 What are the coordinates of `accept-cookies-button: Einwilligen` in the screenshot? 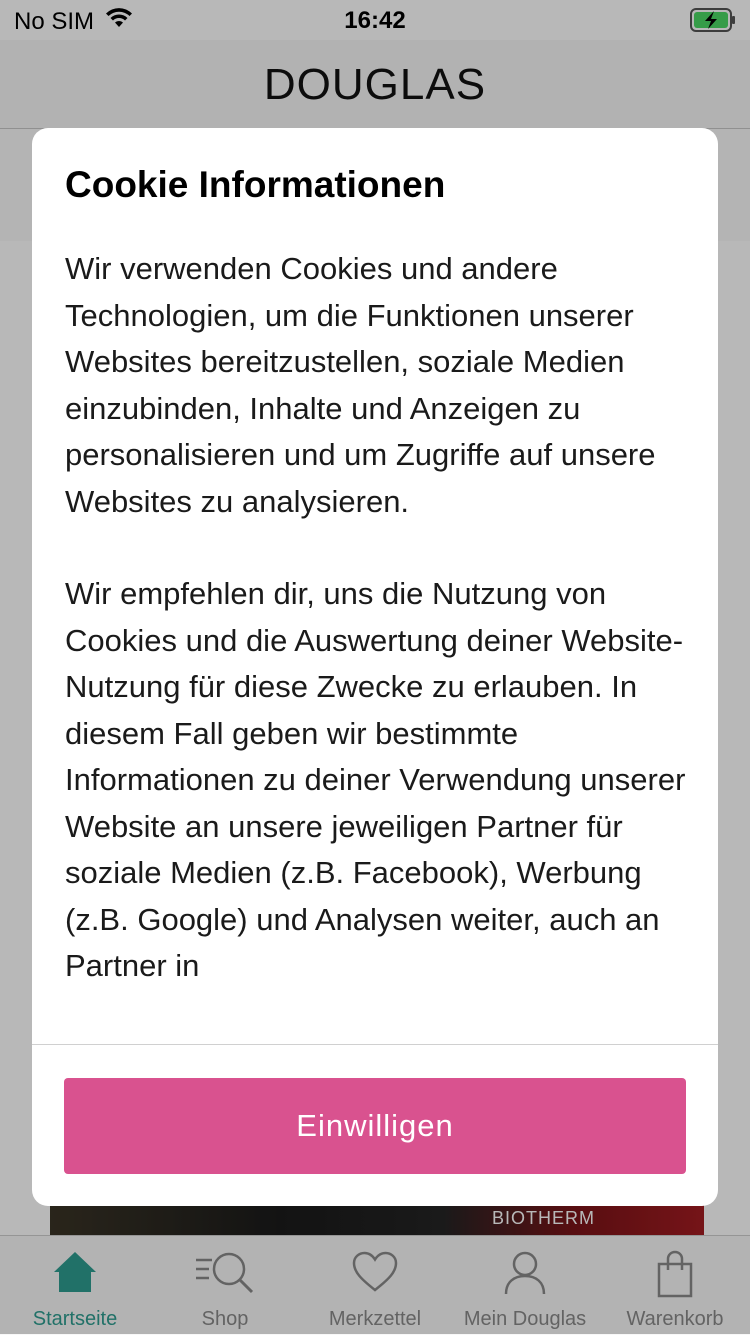 It's located at (375, 1126).